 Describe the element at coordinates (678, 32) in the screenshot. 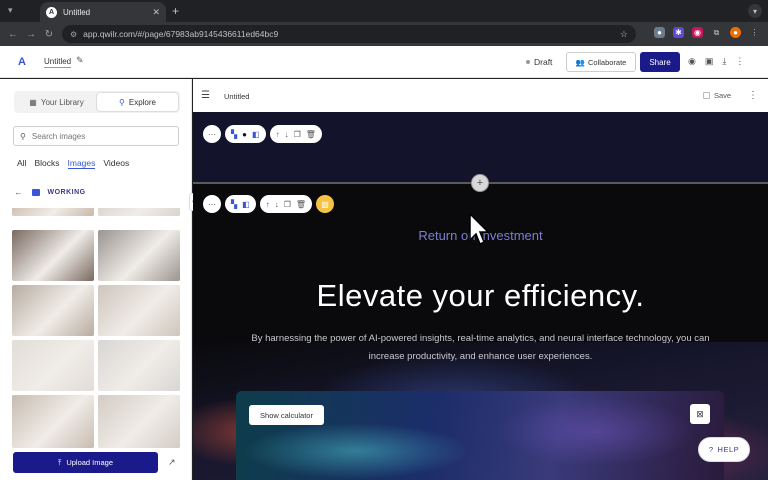

I see `extension-icon-2: ✱` at that location.